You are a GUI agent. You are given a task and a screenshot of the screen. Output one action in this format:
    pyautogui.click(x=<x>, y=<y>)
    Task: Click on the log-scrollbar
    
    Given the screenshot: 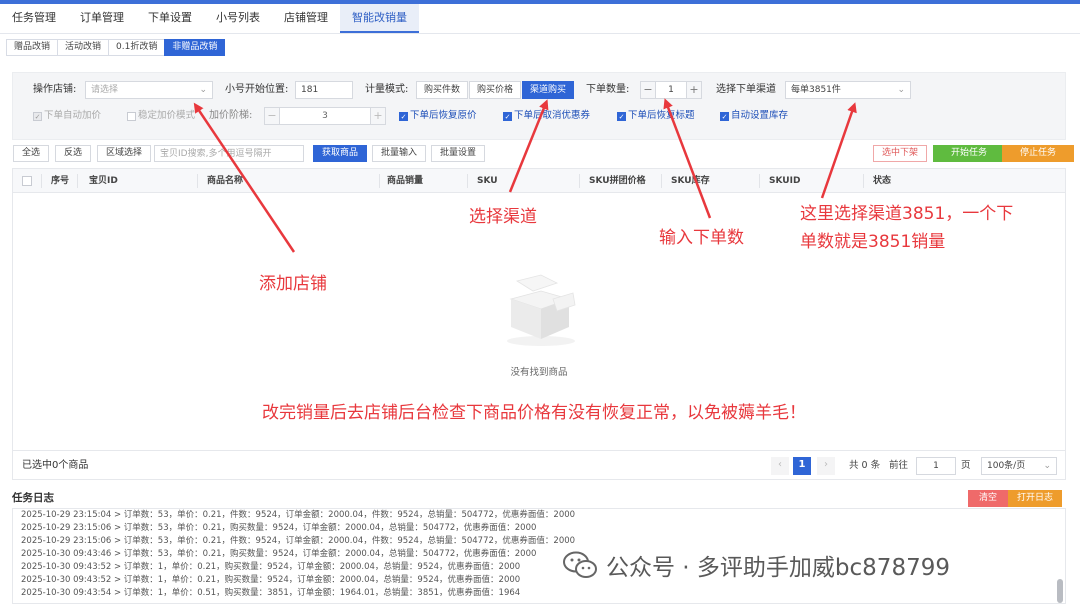 What is the action you would take?
    pyautogui.click(x=1060, y=591)
    